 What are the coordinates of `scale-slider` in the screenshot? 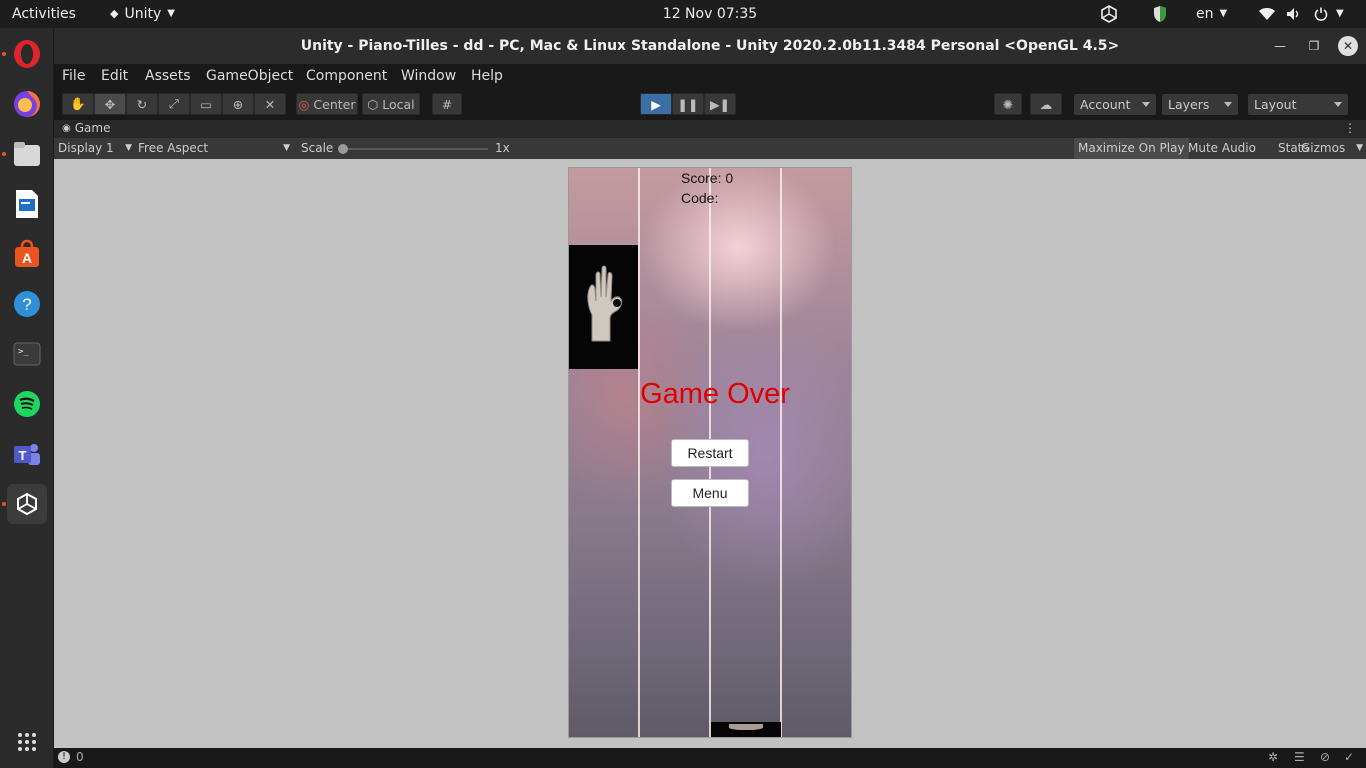 It's located at (413, 149).